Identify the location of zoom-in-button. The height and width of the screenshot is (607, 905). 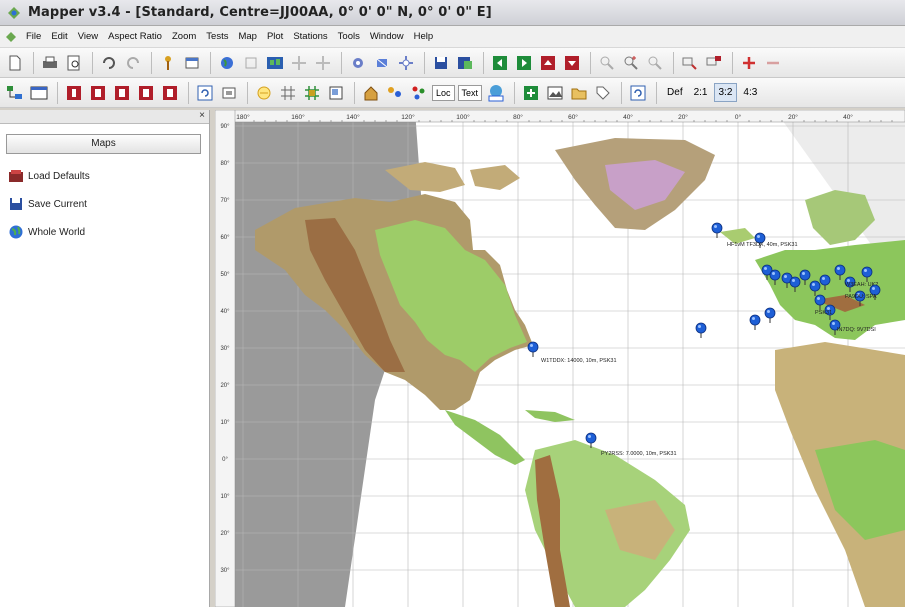
(631, 63).